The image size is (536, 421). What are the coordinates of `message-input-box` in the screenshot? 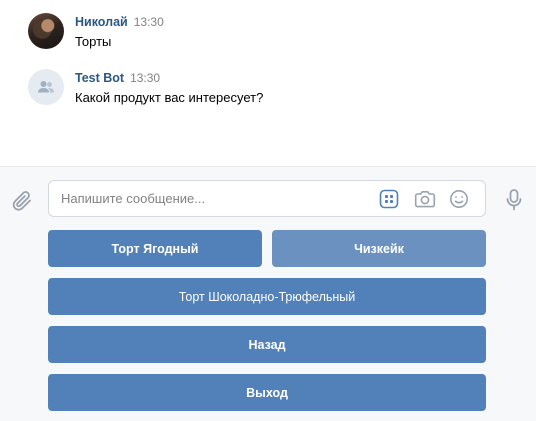 It's located at (267, 198).